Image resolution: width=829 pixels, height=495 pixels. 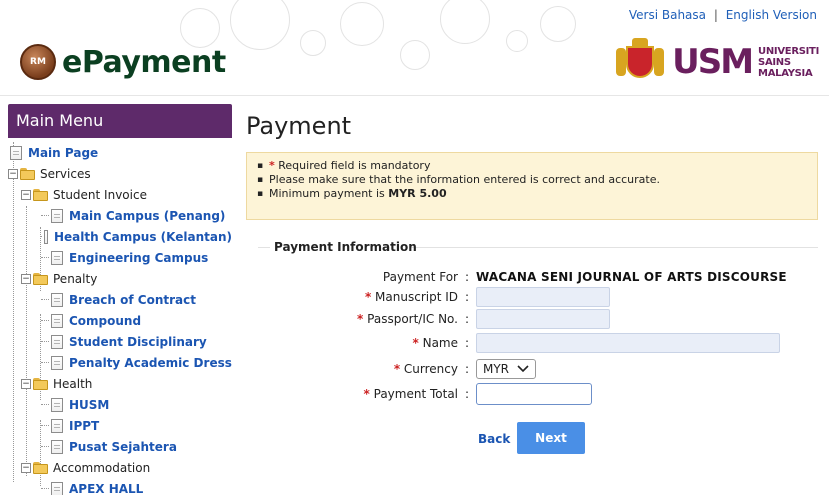 What do you see at coordinates (120, 341) in the screenshot?
I see `sidebar-item-student-disciplinary: Student Disciplinary` at bounding box center [120, 341].